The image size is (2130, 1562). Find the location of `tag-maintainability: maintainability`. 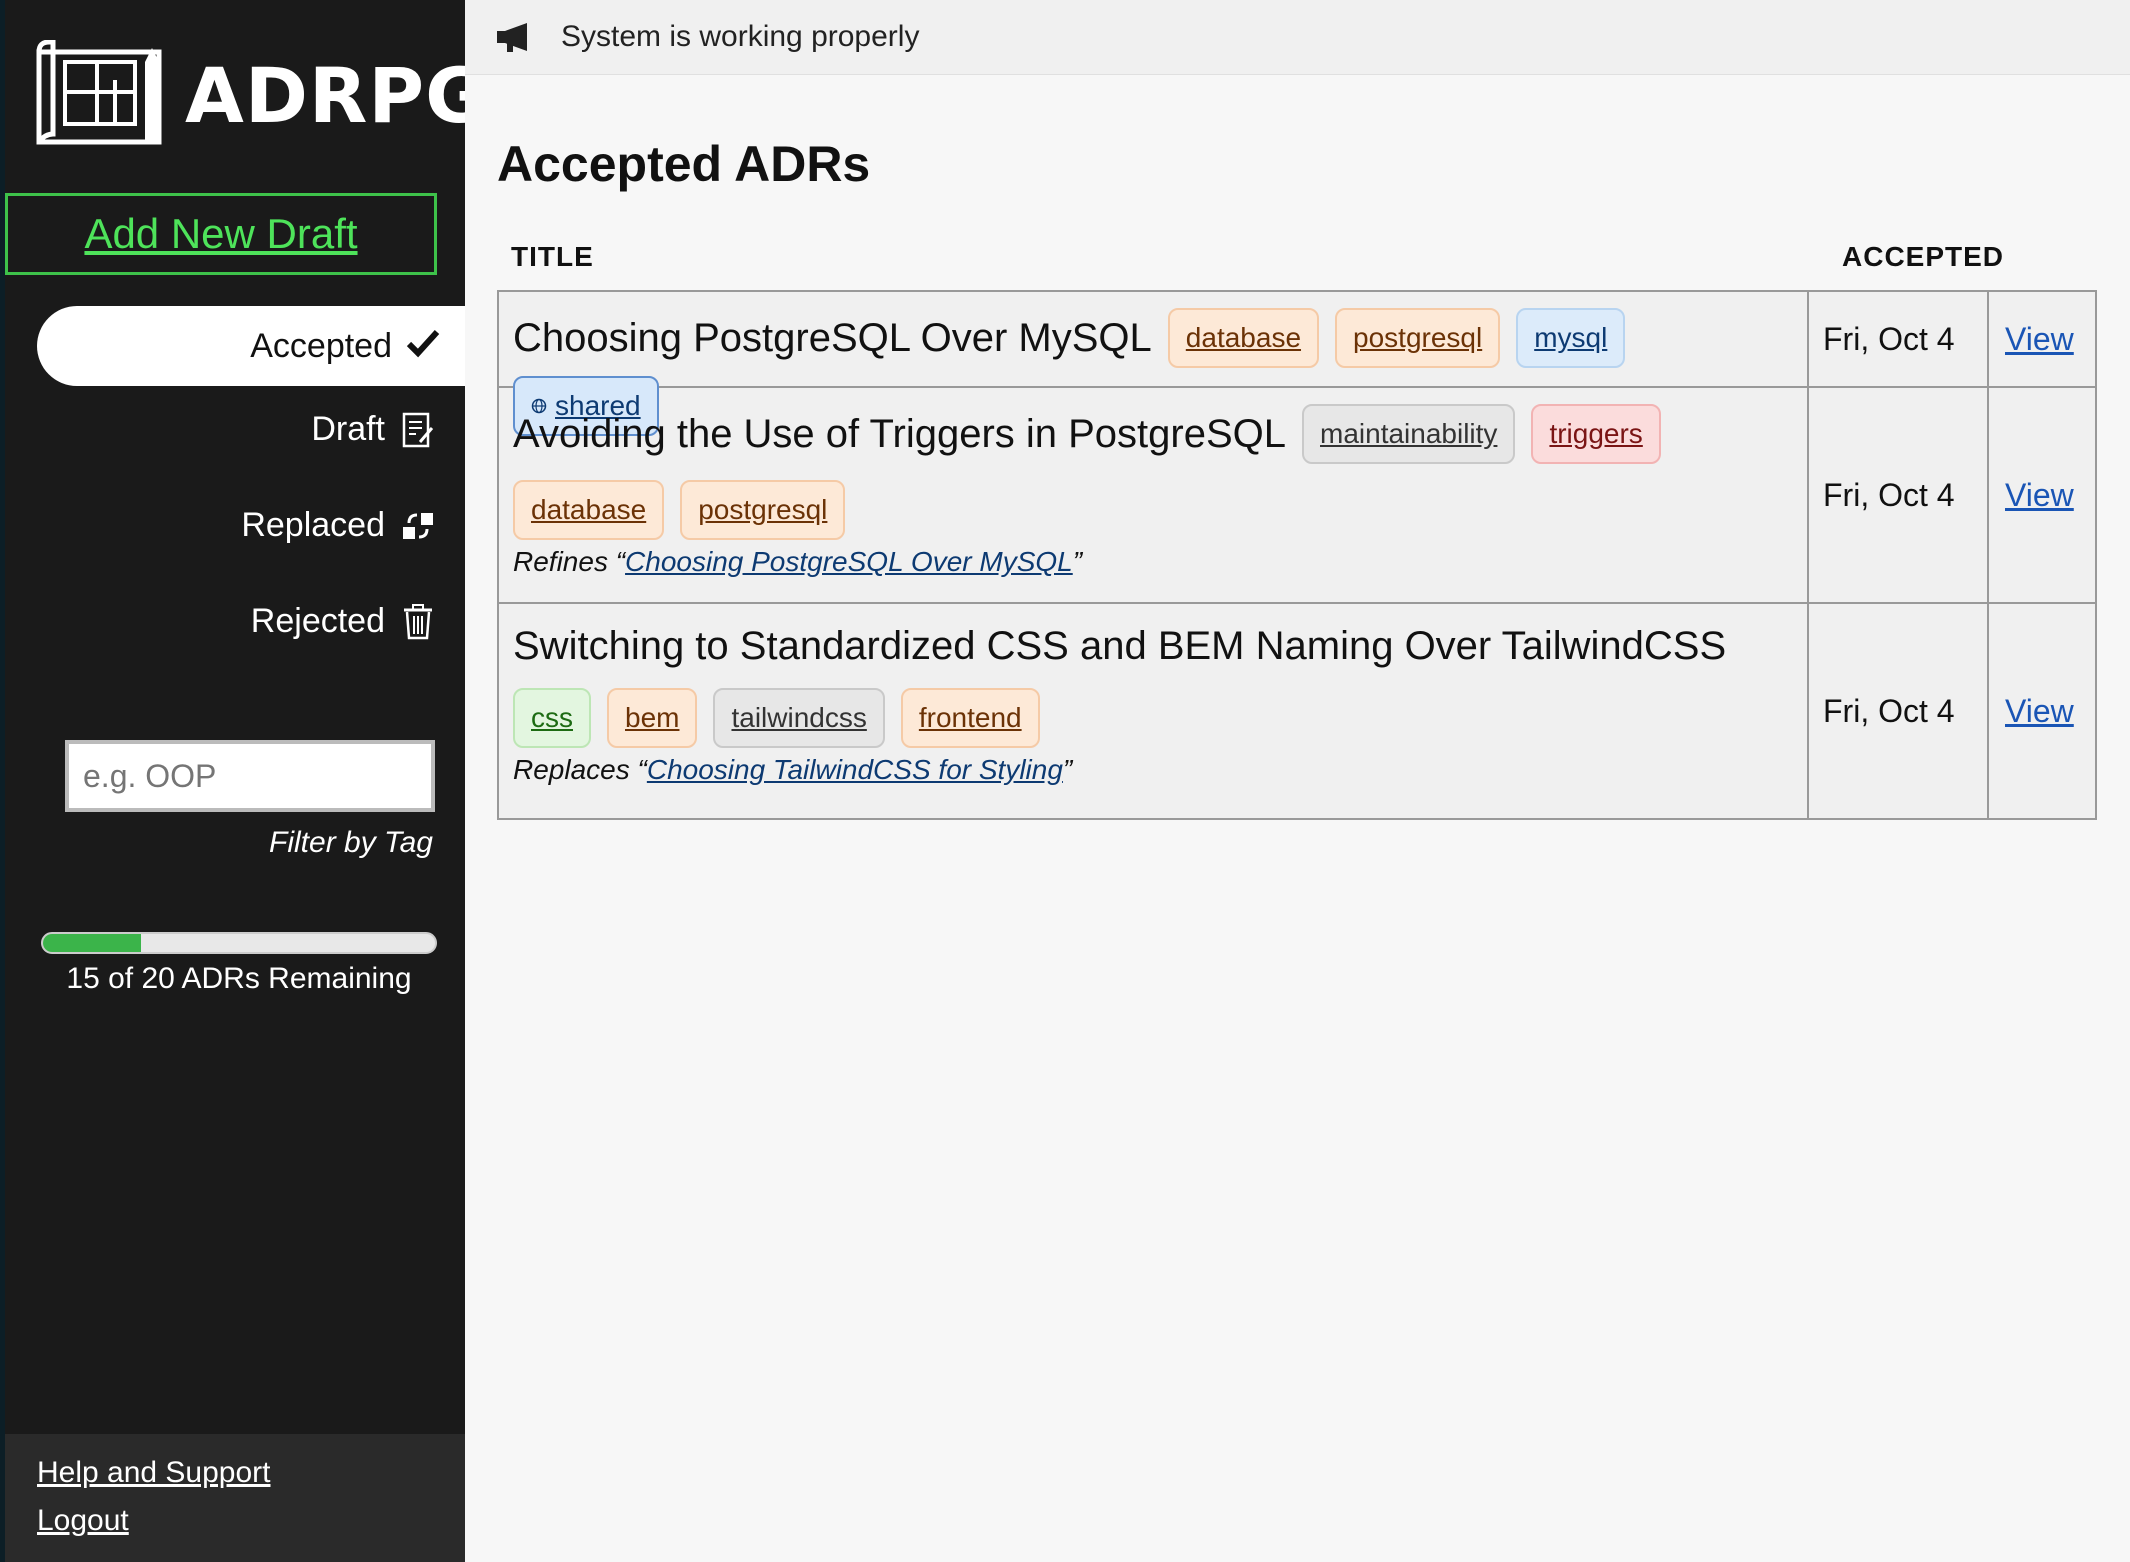

tag-maintainability: maintainability is located at coordinates (1409, 434).